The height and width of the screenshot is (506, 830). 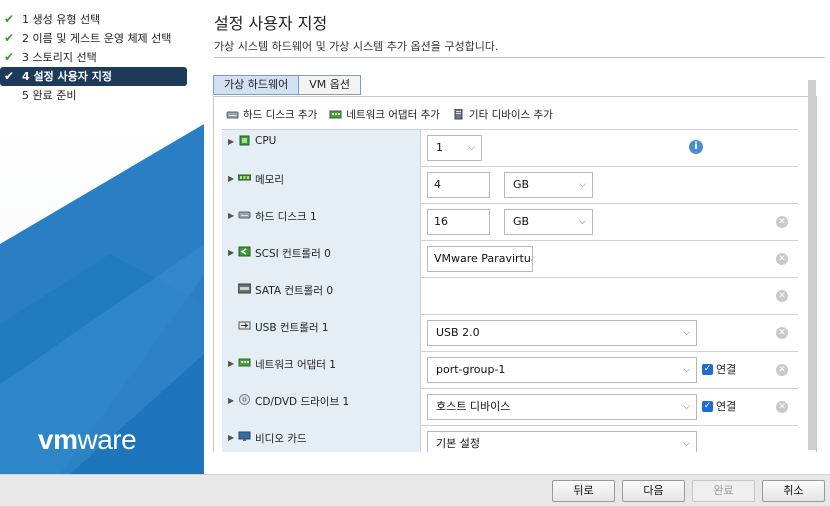 I want to click on add-hard-disk-button: 하드 디스크 추가, so click(x=271, y=114).